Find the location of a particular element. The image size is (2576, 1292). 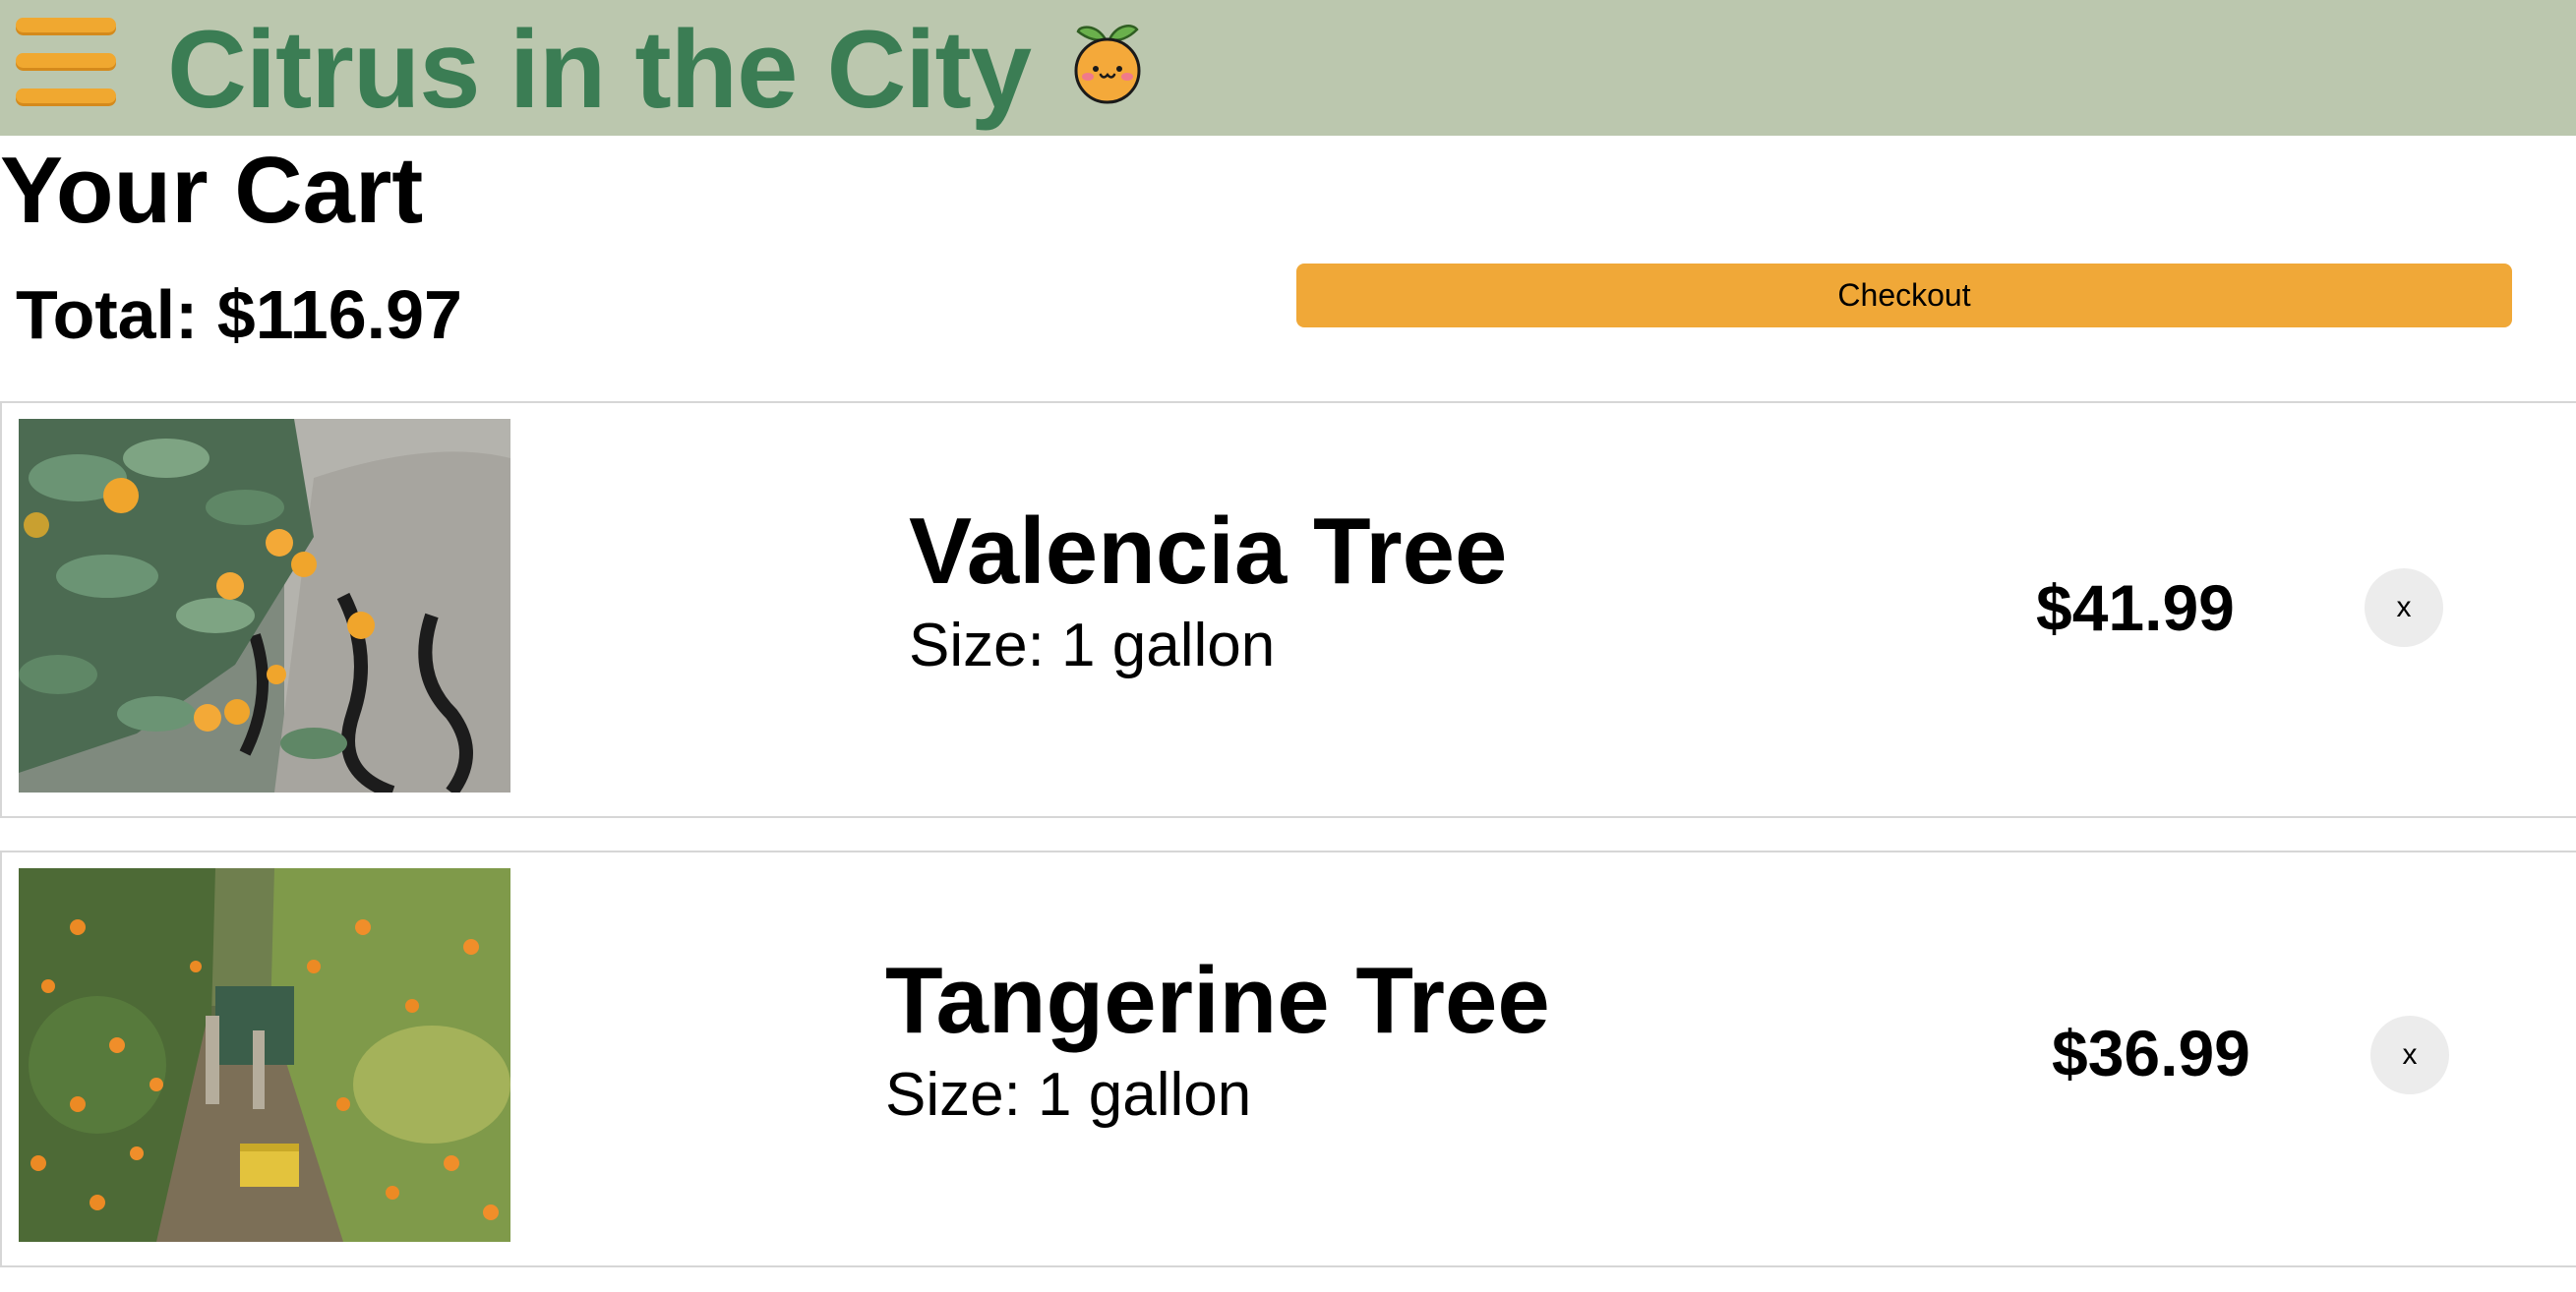

hamburger-menu-icon is located at coordinates (67, 63).